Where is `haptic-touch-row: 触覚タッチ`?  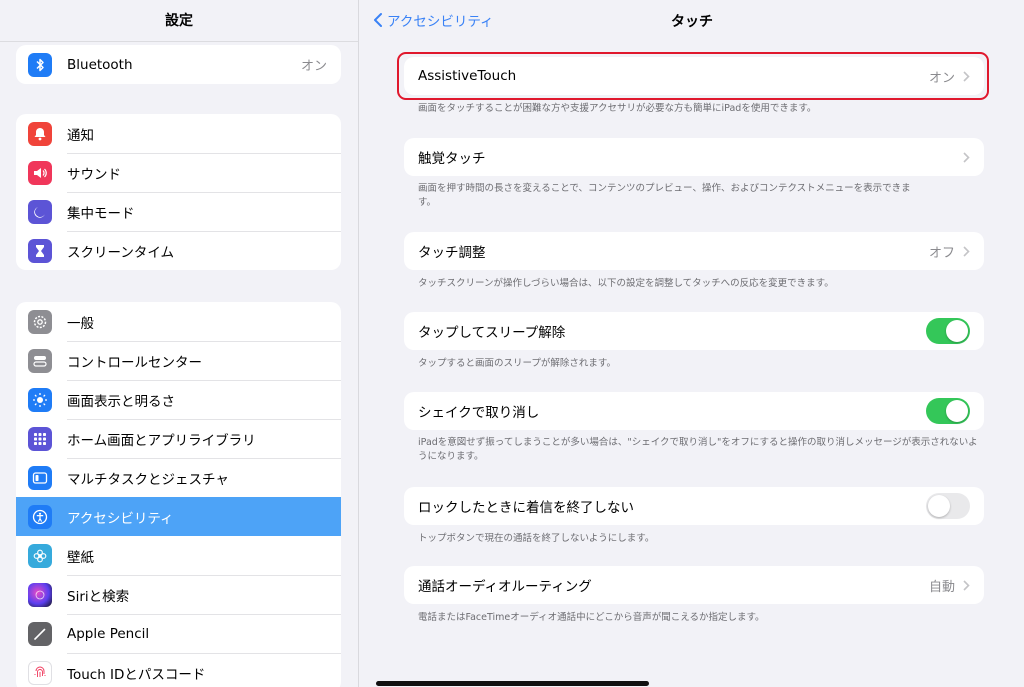
haptic-touch-row: 触覚タッチ is located at coordinates (694, 157).